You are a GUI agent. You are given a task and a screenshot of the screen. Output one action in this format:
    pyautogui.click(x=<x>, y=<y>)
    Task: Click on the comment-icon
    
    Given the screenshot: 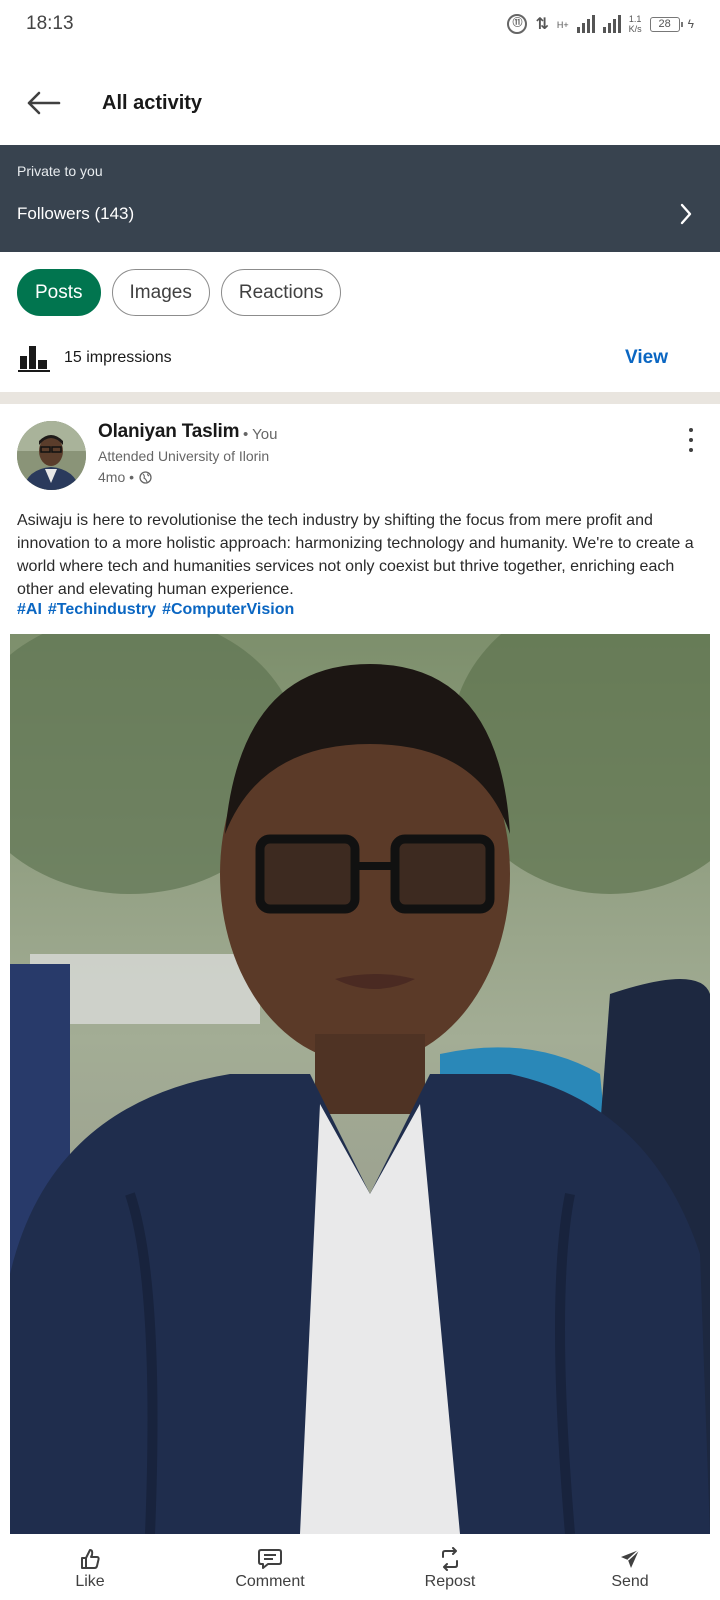 What is the action you would take?
    pyautogui.click(x=270, y=1559)
    